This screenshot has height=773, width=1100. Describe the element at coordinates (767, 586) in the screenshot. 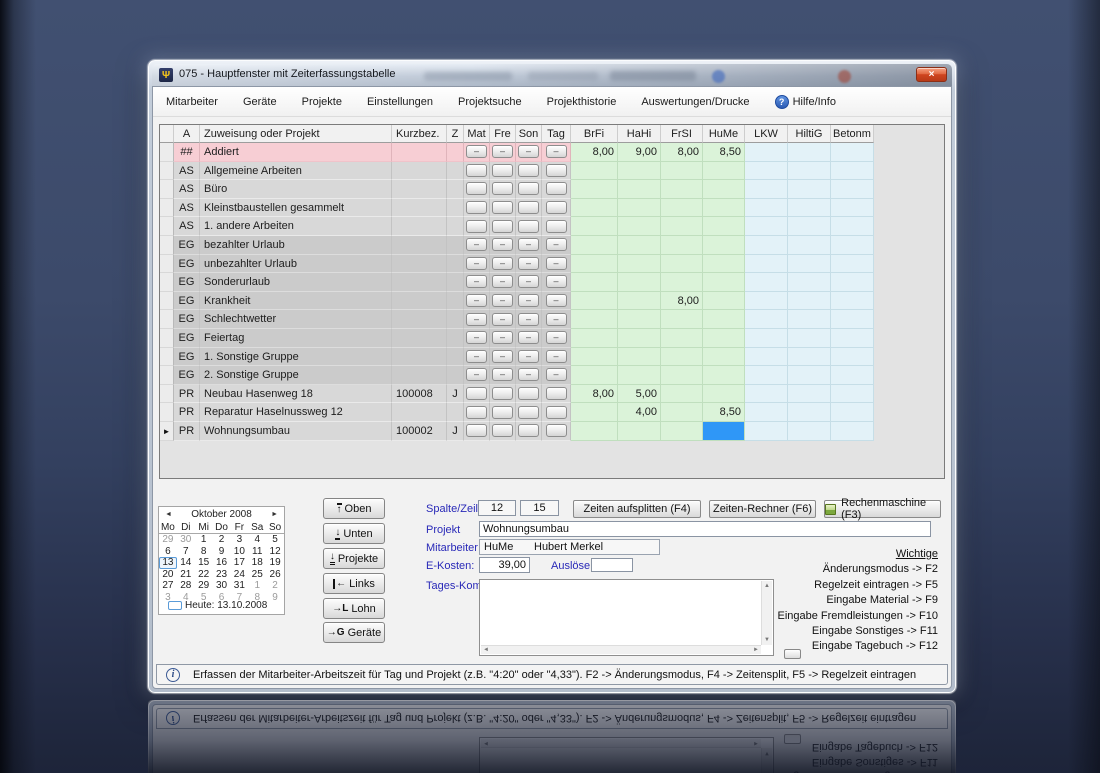

I see `scroll-up-icon: ▲` at that location.